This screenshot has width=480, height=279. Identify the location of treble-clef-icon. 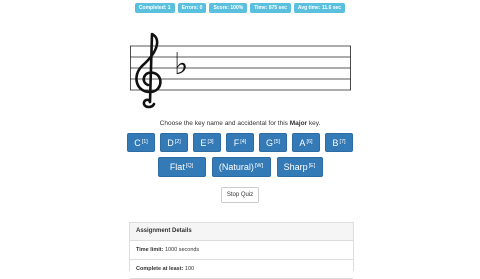
(148, 70).